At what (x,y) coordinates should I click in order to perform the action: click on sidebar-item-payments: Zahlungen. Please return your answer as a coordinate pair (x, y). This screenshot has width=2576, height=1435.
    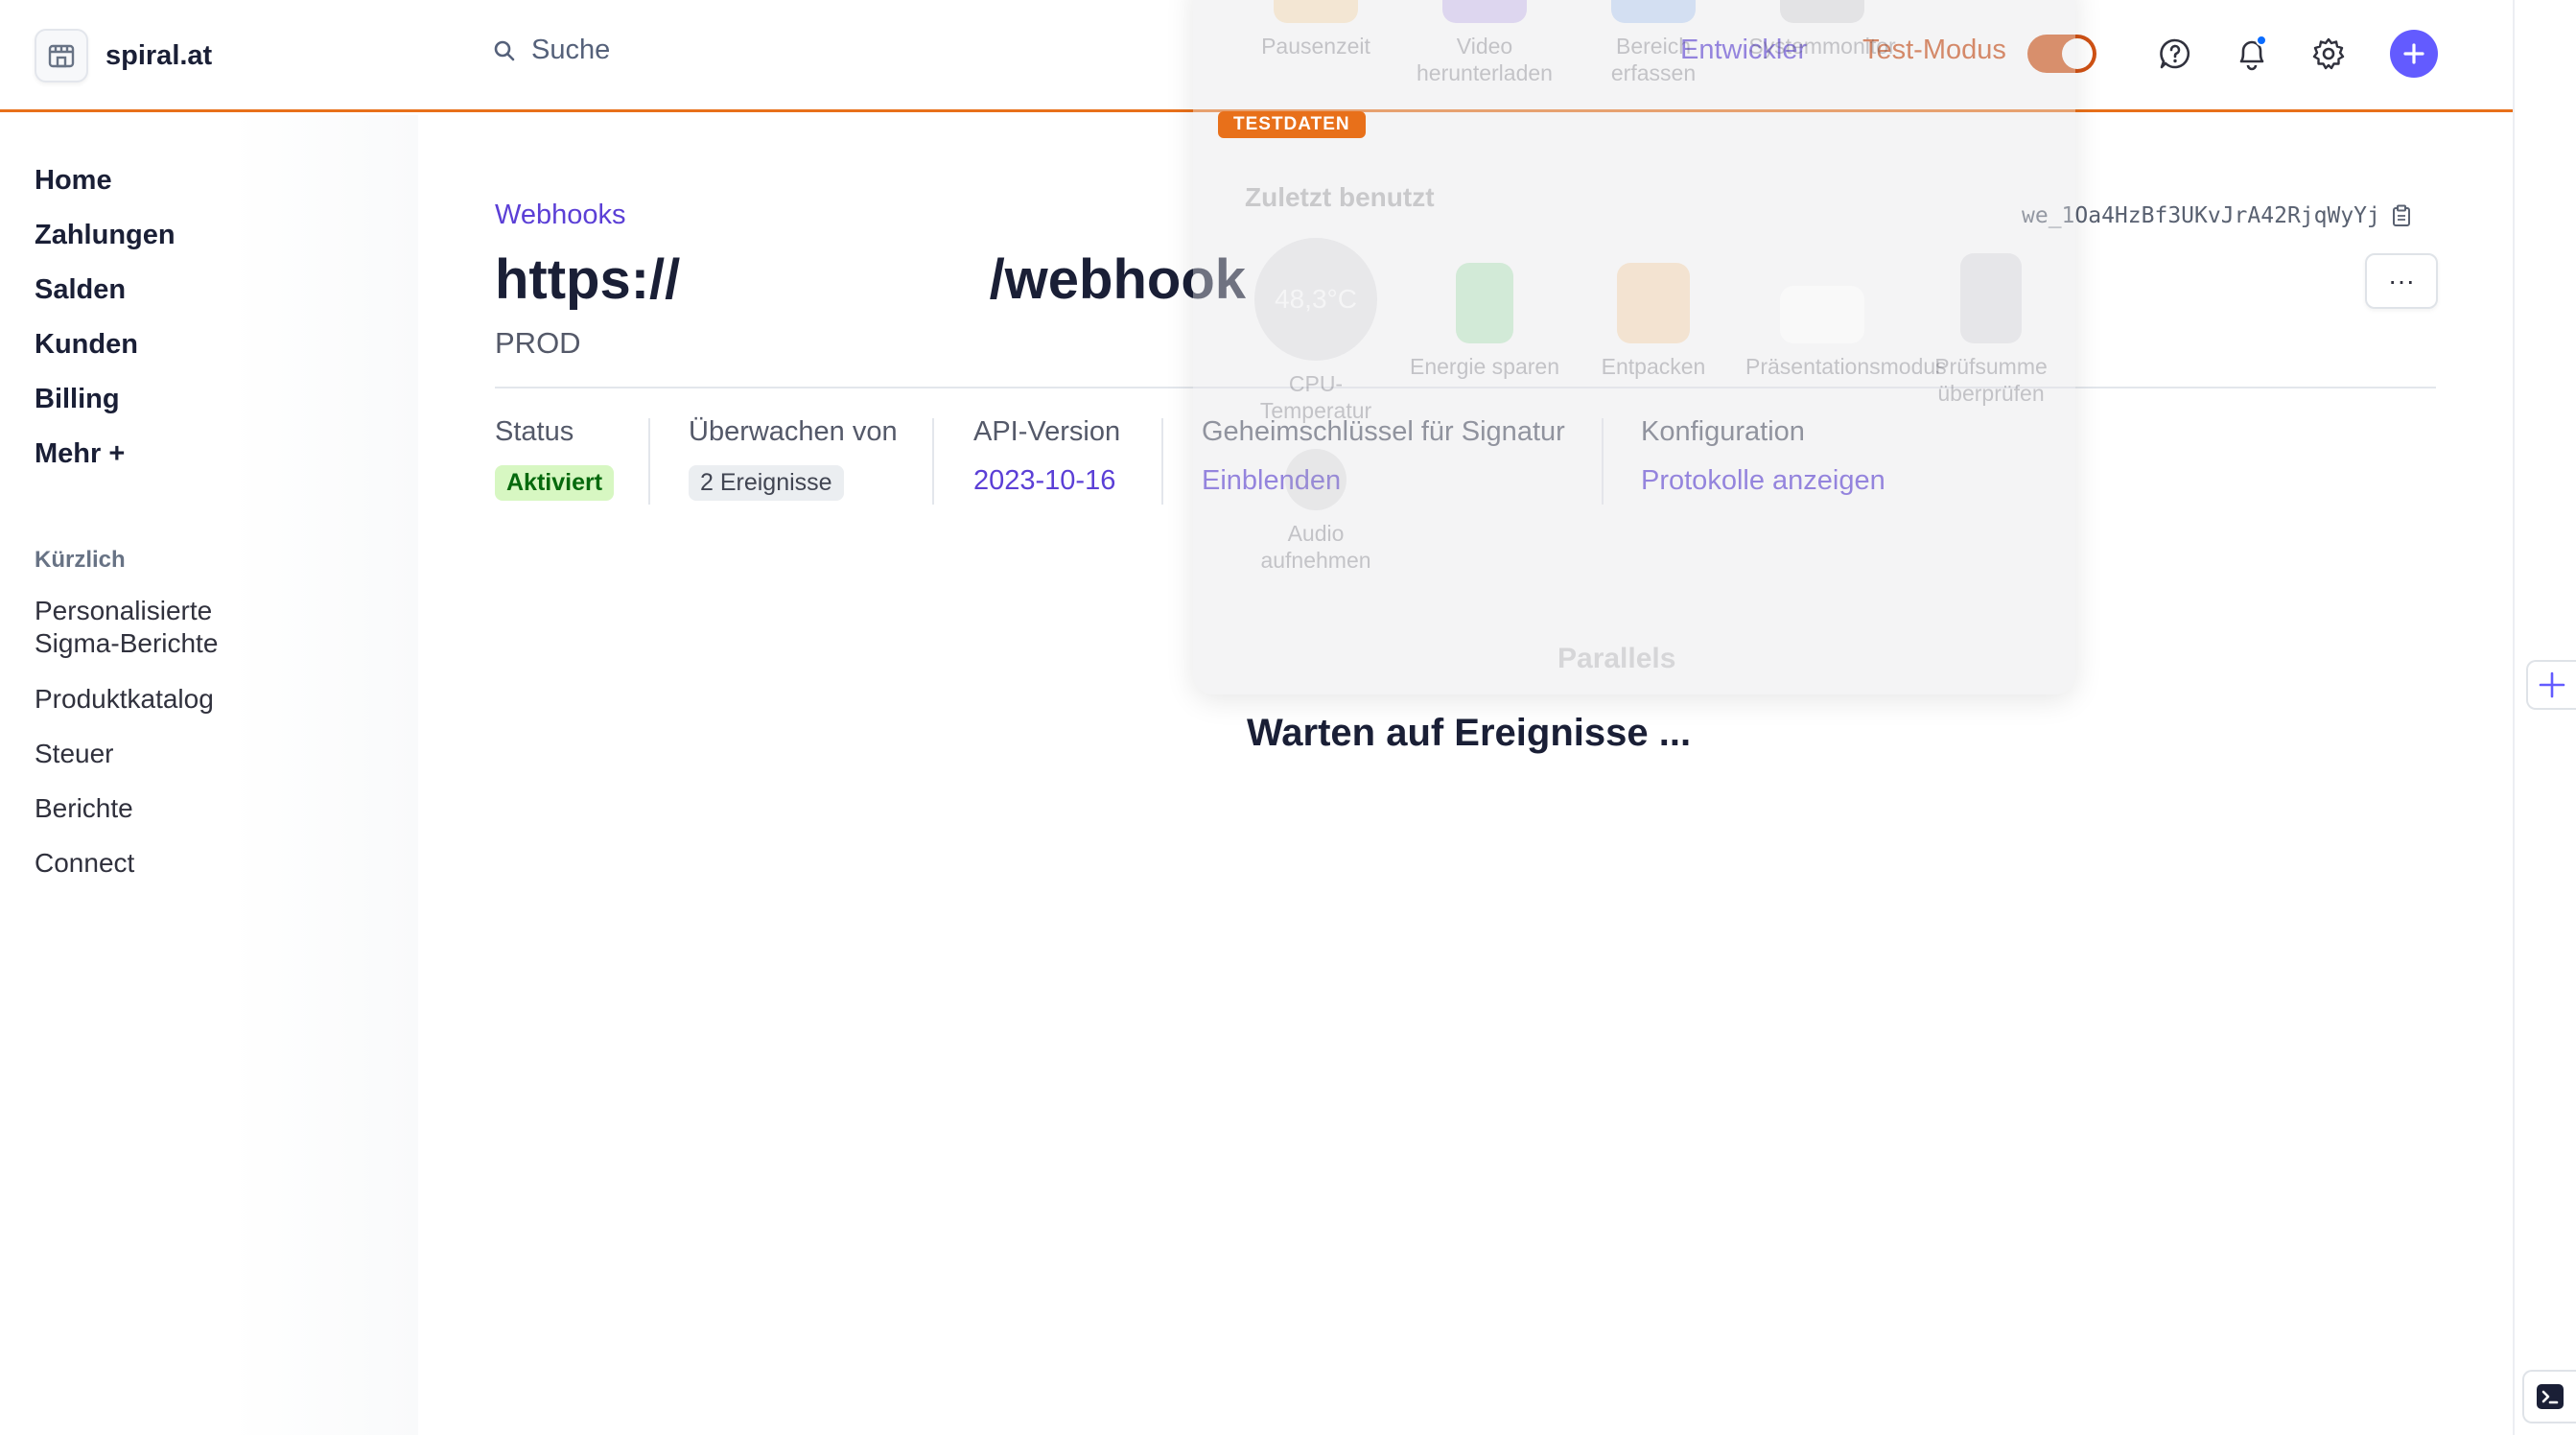
    Looking at the image, I should click on (105, 235).